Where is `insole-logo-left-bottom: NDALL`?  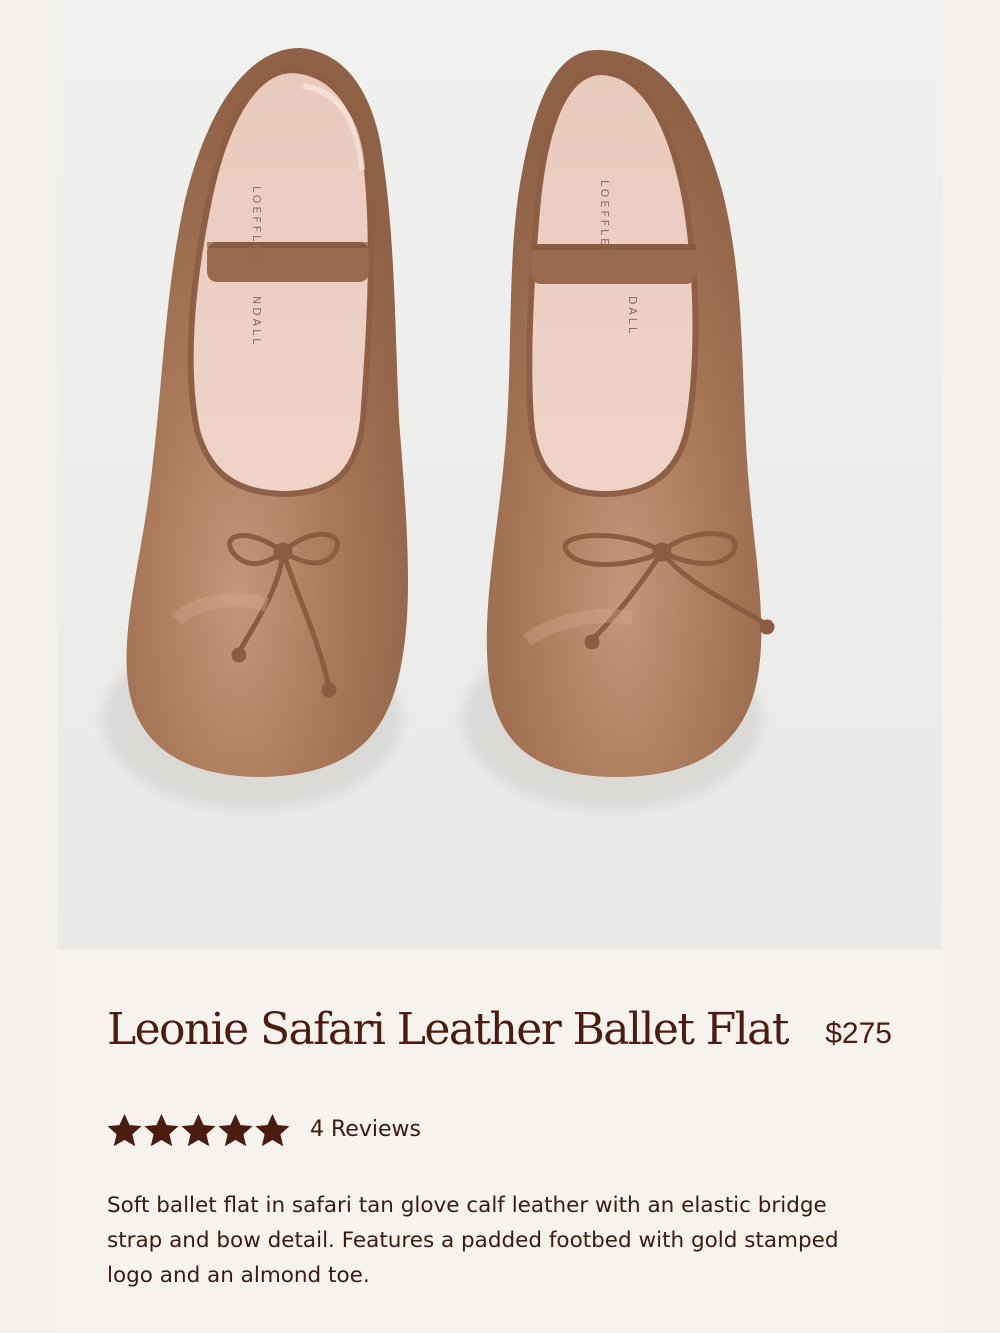 insole-logo-left-bottom: NDALL is located at coordinates (256, 321).